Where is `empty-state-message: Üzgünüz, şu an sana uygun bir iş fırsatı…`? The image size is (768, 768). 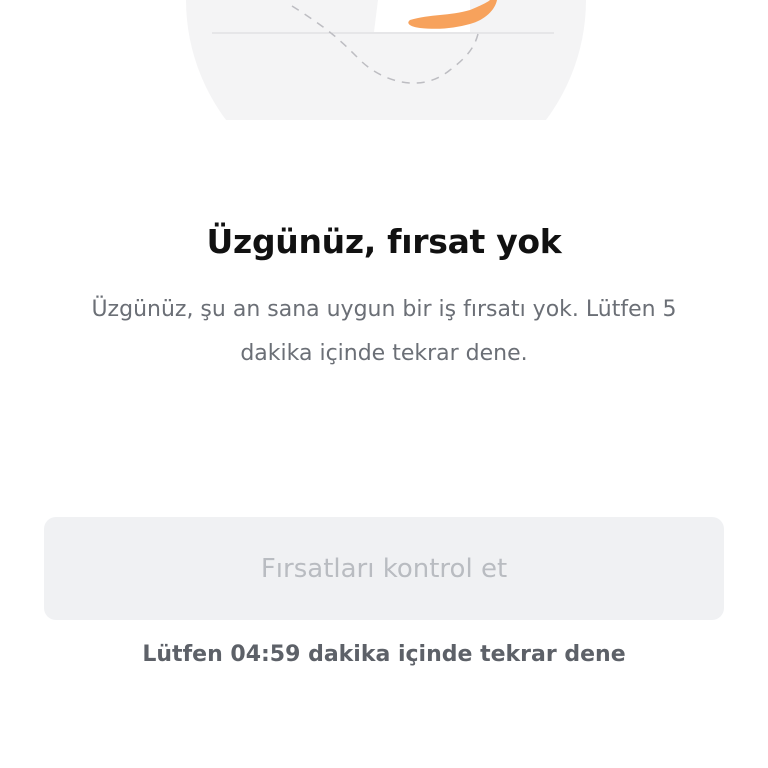 empty-state-message: Üzgünüz, şu an sana uygun bir iş fırsatı… is located at coordinates (384, 331).